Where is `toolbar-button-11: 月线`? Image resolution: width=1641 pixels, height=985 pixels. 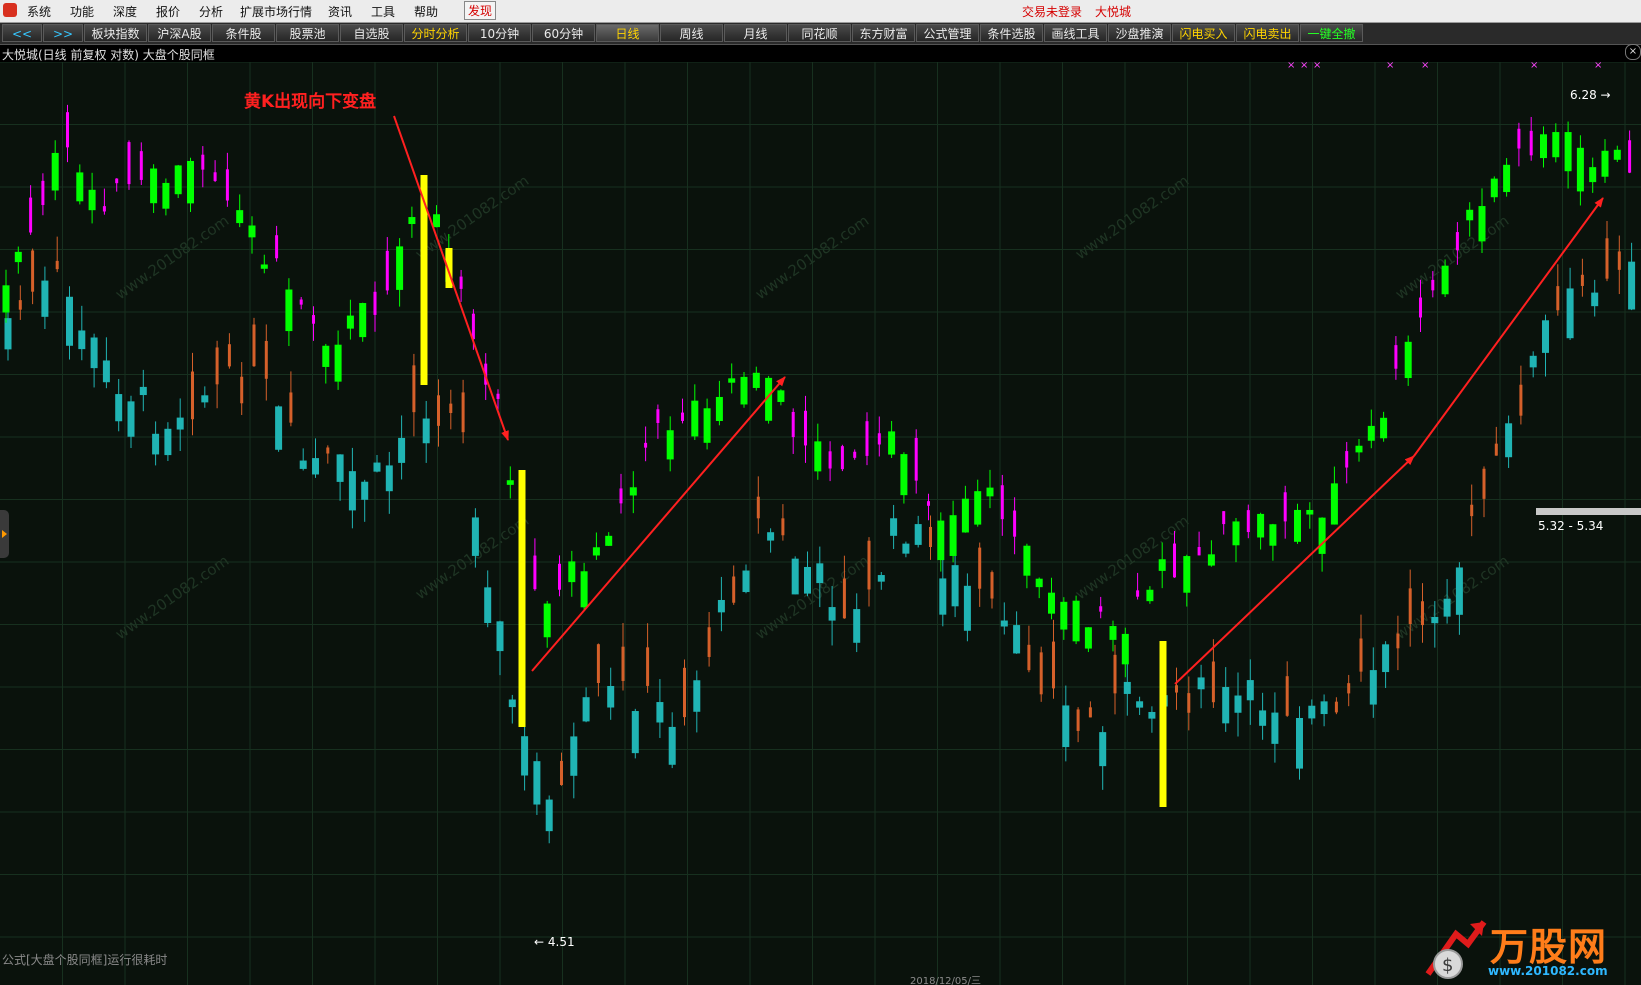 toolbar-button-11: 月线 is located at coordinates (755, 33).